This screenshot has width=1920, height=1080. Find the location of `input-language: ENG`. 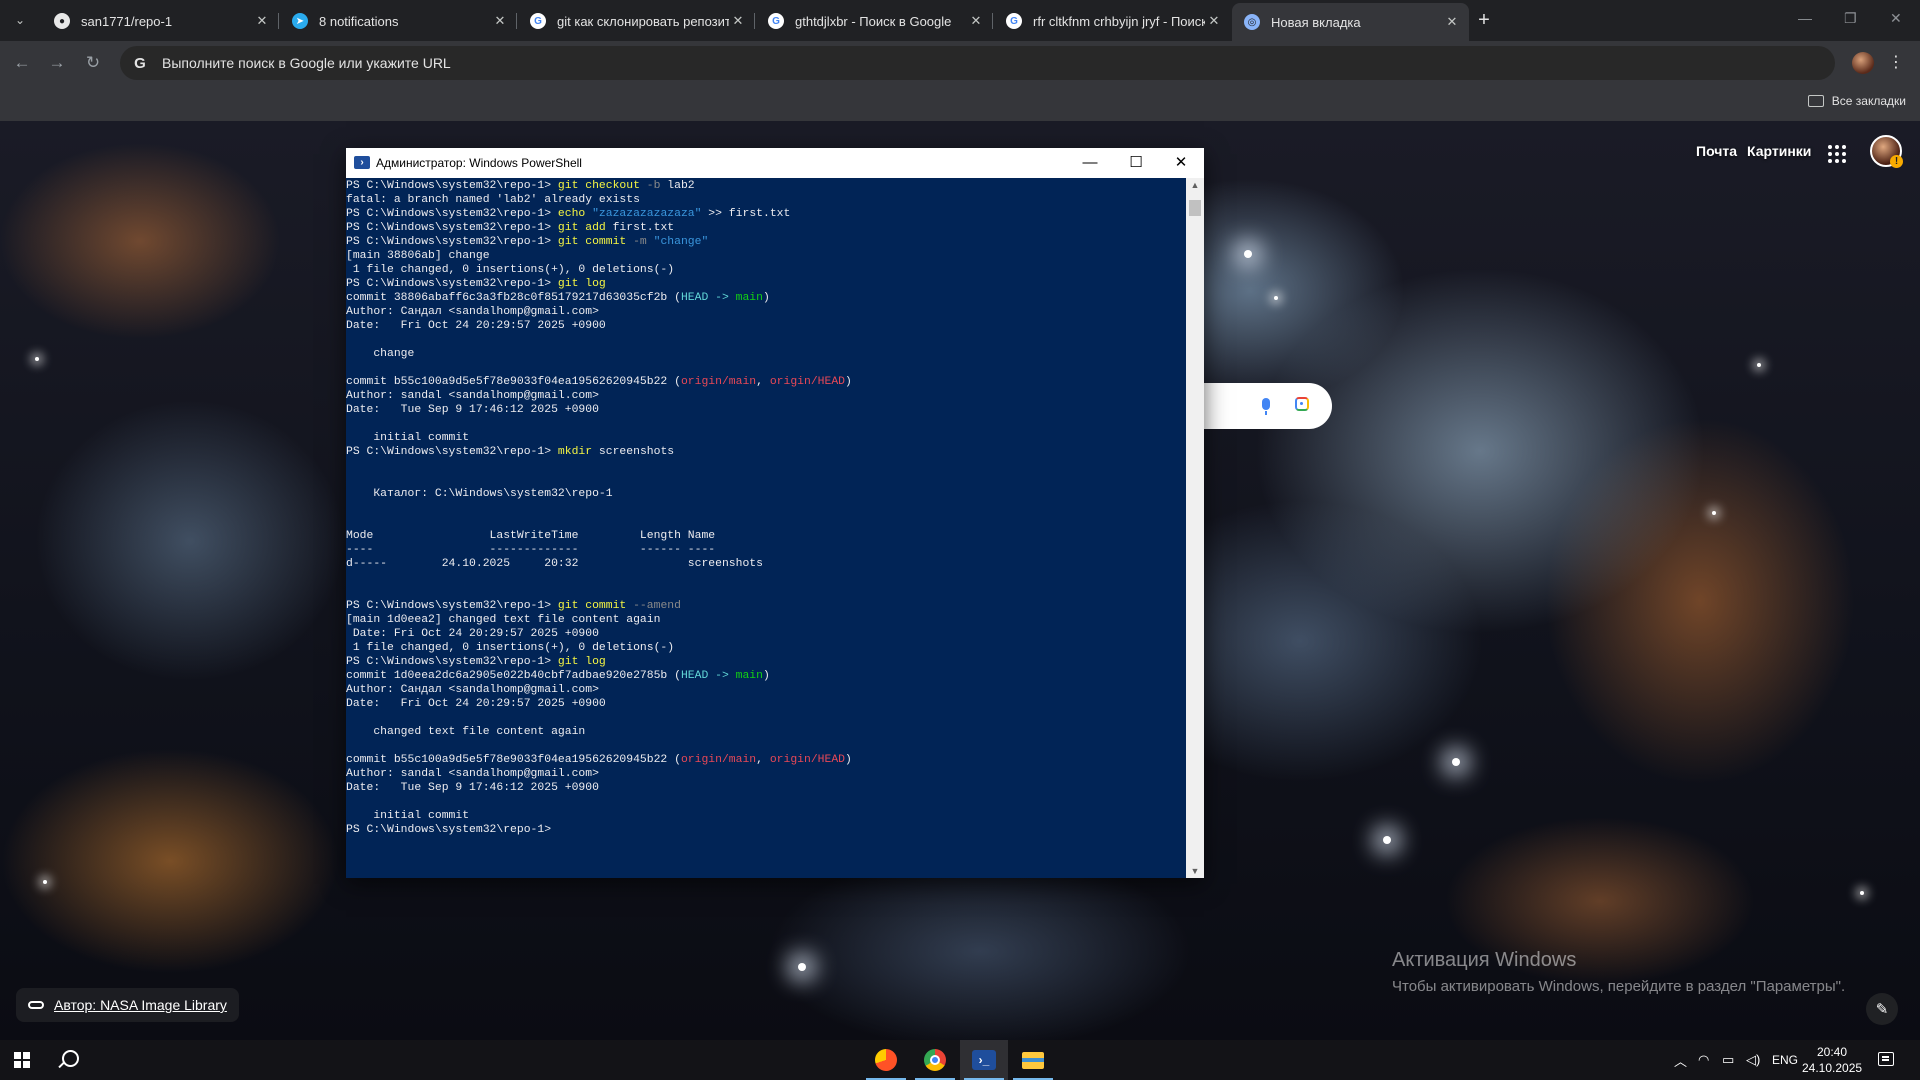

input-language: ENG is located at coordinates (1785, 1060).